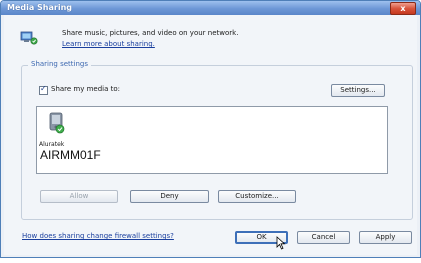 This screenshot has height=263, width=421. I want to click on network-share-icon, so click(29, 38).